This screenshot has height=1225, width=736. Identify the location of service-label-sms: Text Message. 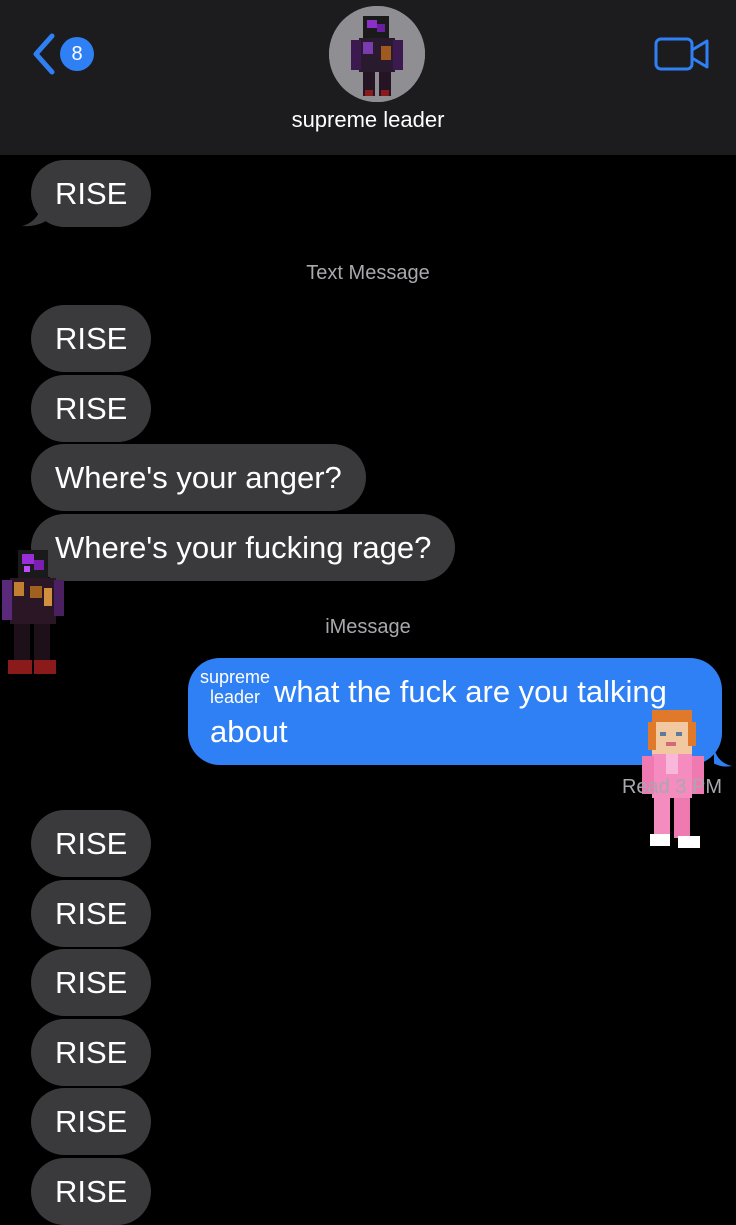
(368, 273).